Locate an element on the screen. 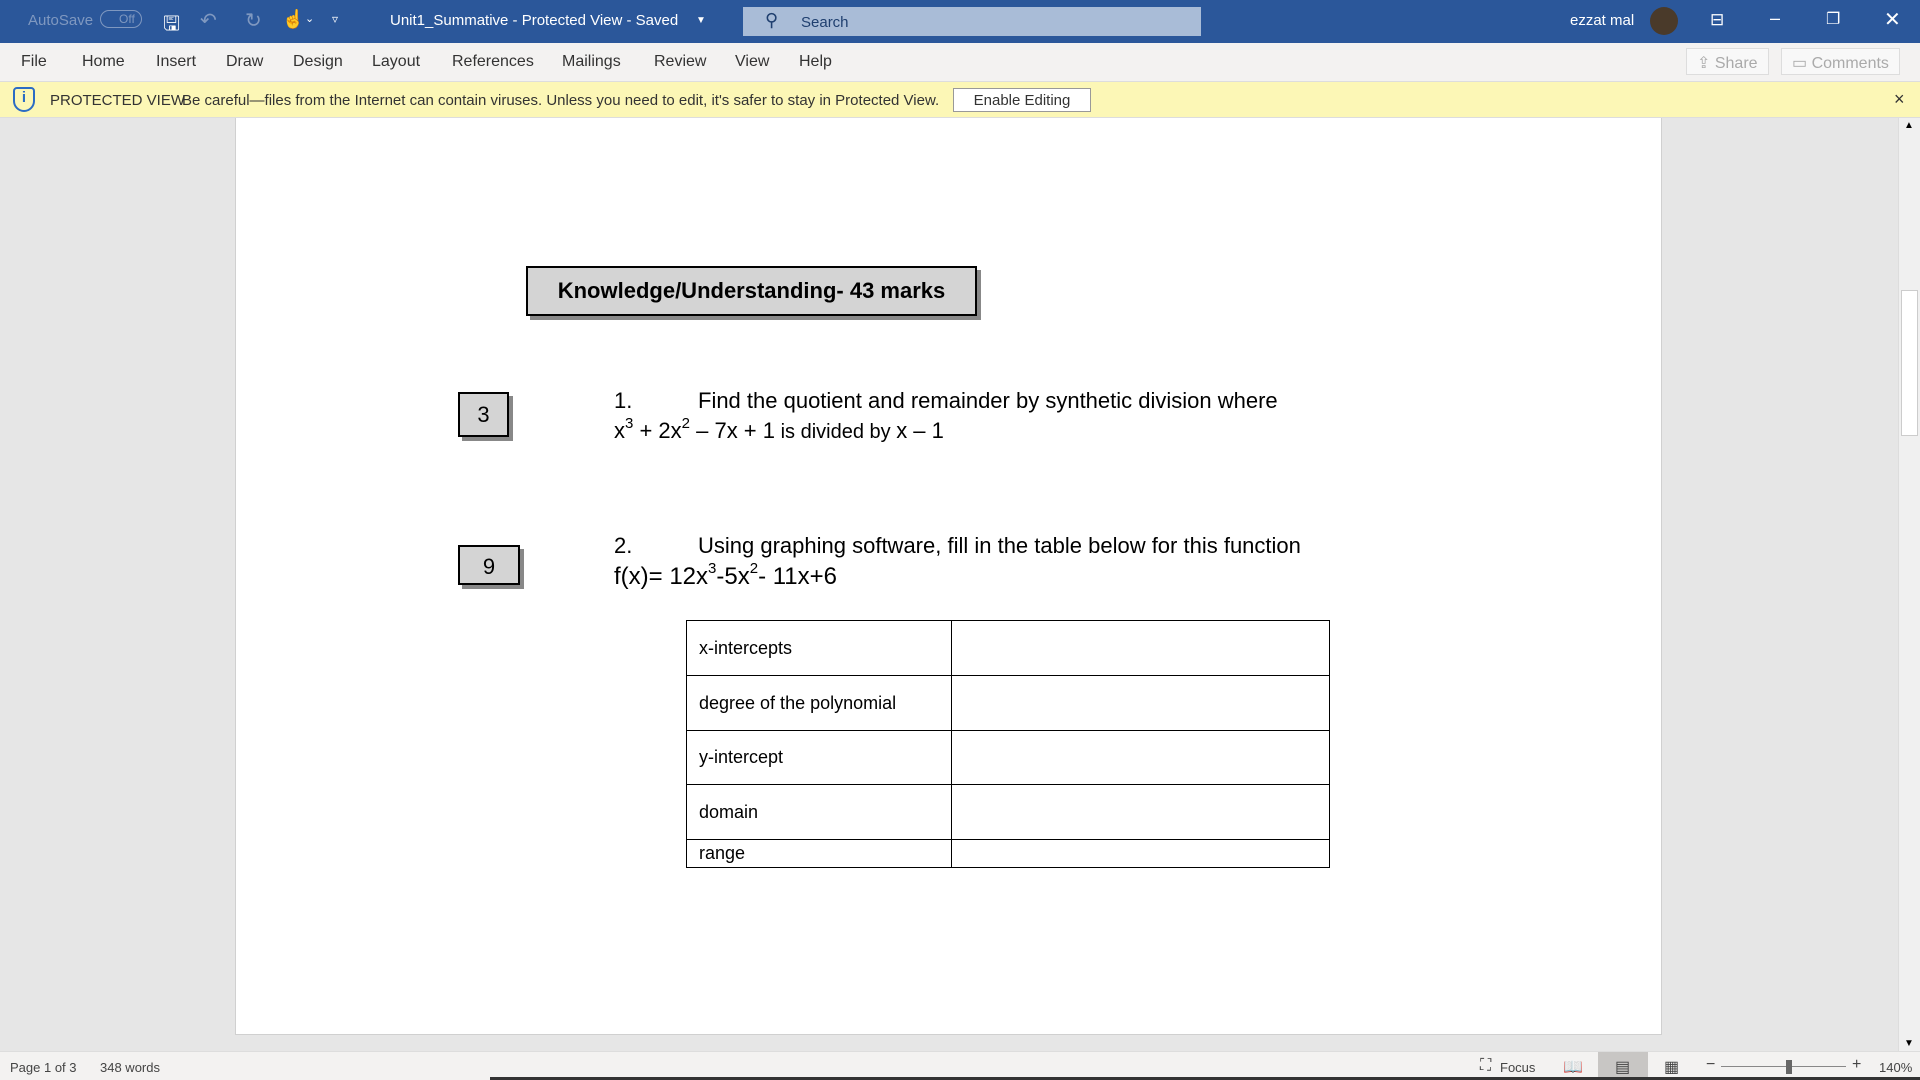 This screenshot has width=1920, height=1080. autosave-label: AutoSave is located at coordinates (61, 20).